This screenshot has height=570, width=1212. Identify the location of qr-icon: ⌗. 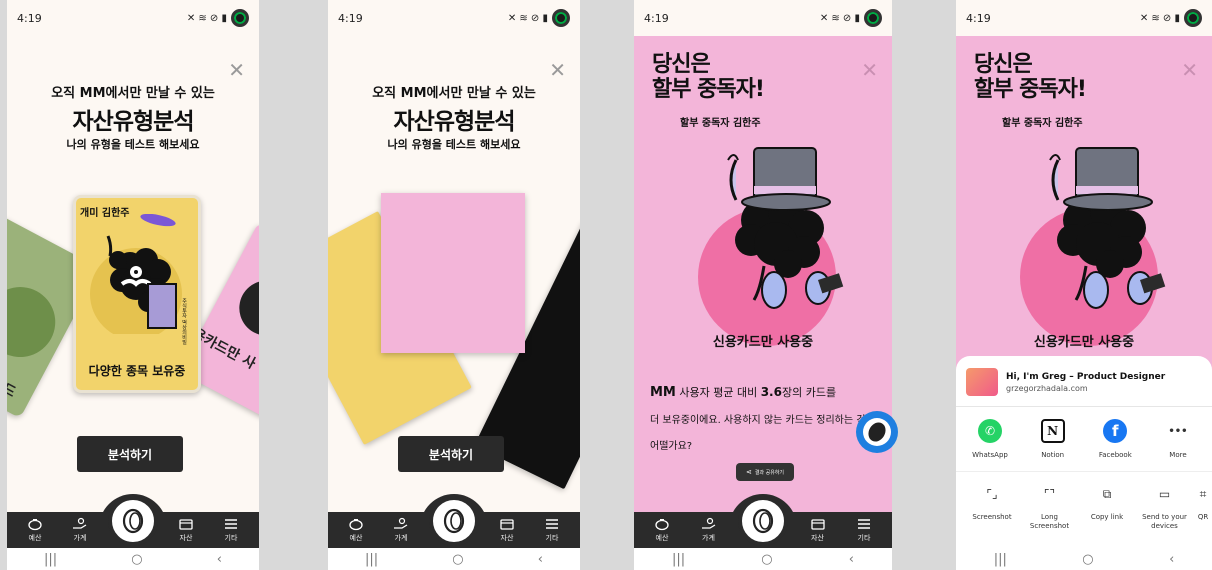
(1203, 495).